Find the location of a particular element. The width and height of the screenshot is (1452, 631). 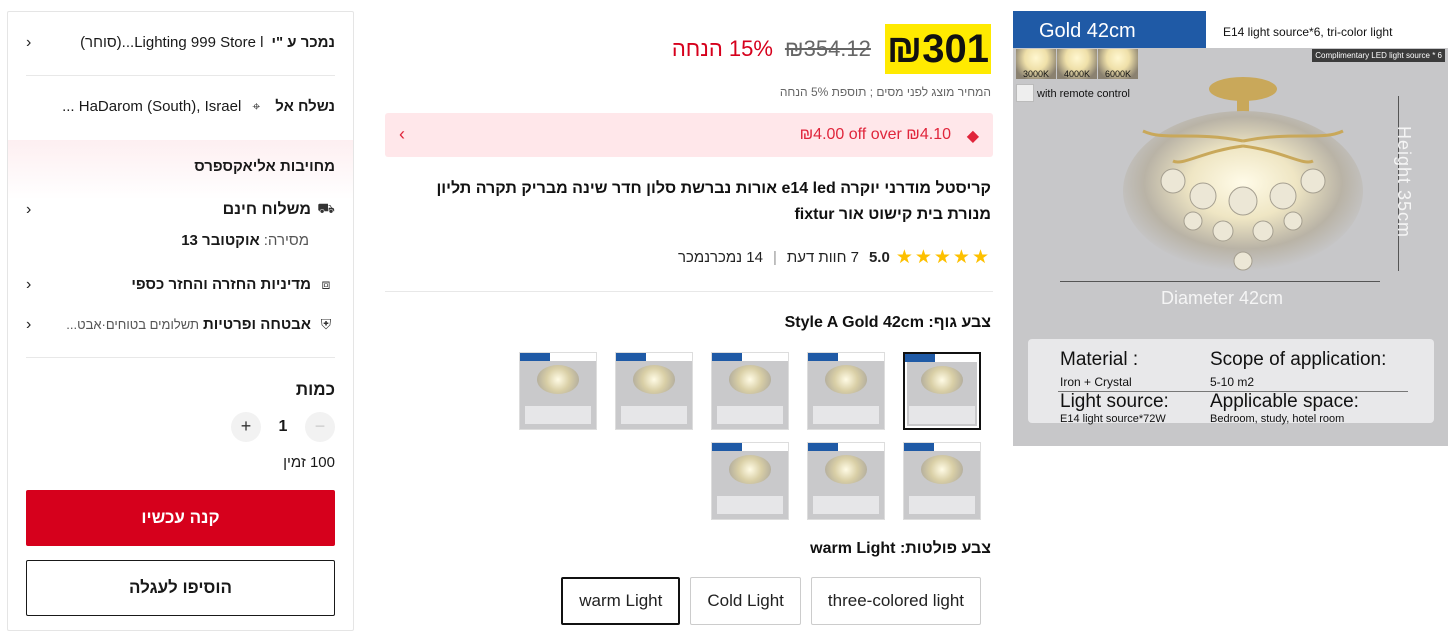

temp-swatch: 4000K is located at coordinates (1077, 64).